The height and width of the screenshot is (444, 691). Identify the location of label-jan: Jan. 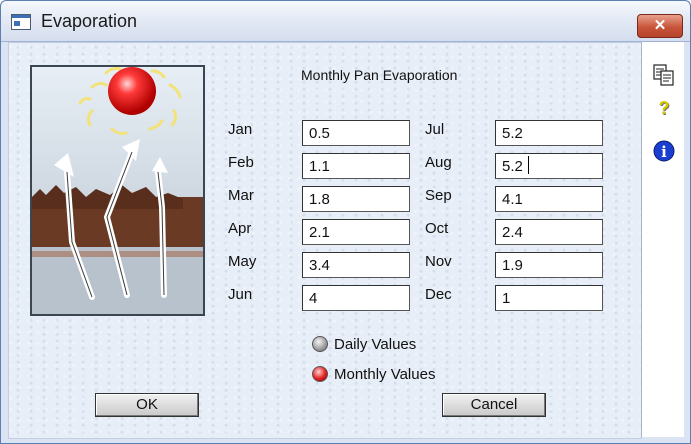
(240, 129).